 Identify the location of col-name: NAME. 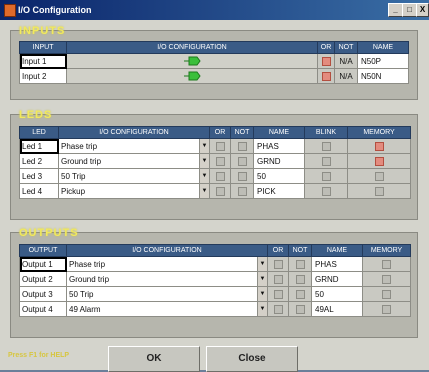
(337, 250).